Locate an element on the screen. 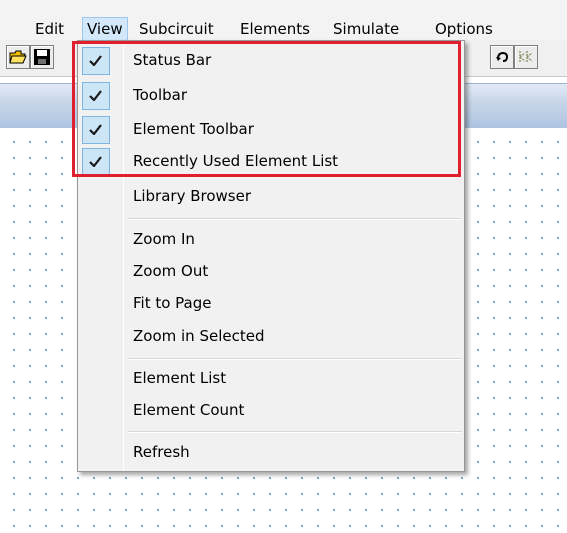 The width and height of the screenshot is (567, 533). menu-item-label: Zoom Out is located at coordinates (171, 271).